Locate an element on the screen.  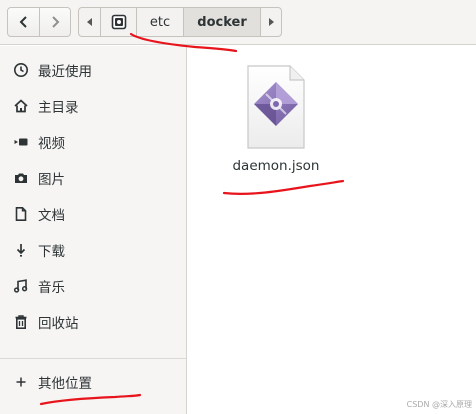
path-segment-label: docker is located at coordinates (222, 22).